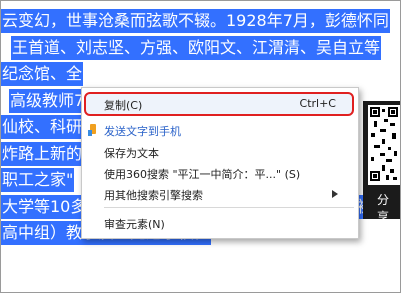 Image resolution: width=401 pixels, height=293 pixels. I want to click on menu-item-other-search: 用其他搜索引擎搜索, so click(219, 194).